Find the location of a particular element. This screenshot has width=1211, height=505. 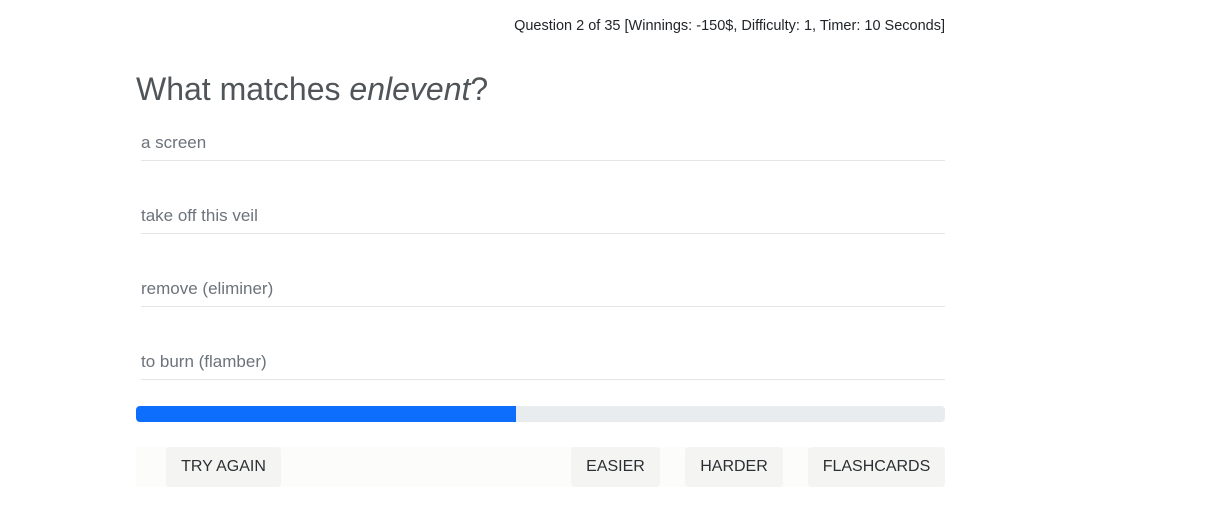

answer-option-4: to burn (flamber) is located at coordinates (543, 360).